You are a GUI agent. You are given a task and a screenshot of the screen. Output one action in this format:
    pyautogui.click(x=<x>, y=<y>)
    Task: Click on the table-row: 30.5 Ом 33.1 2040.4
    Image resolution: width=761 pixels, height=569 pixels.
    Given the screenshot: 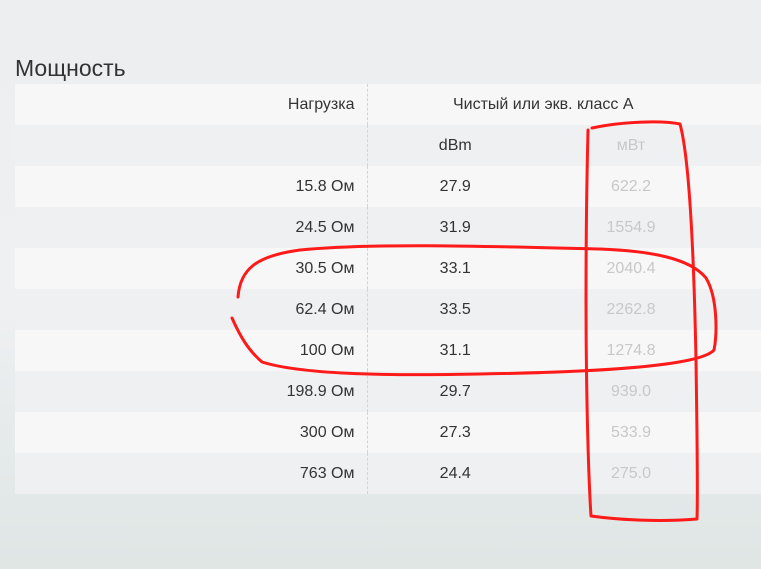 What is the action you would take?
    pyautogui.click(x=388, y=268)
    